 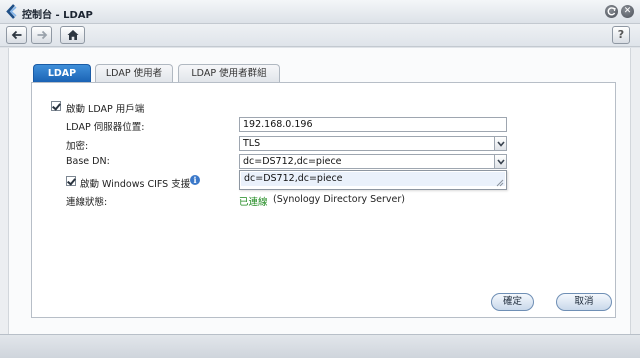 What do you see at coordinates (367, 143) in the screenshot?
I see `encryption-select: TLS` at bounding box center [367, 143].